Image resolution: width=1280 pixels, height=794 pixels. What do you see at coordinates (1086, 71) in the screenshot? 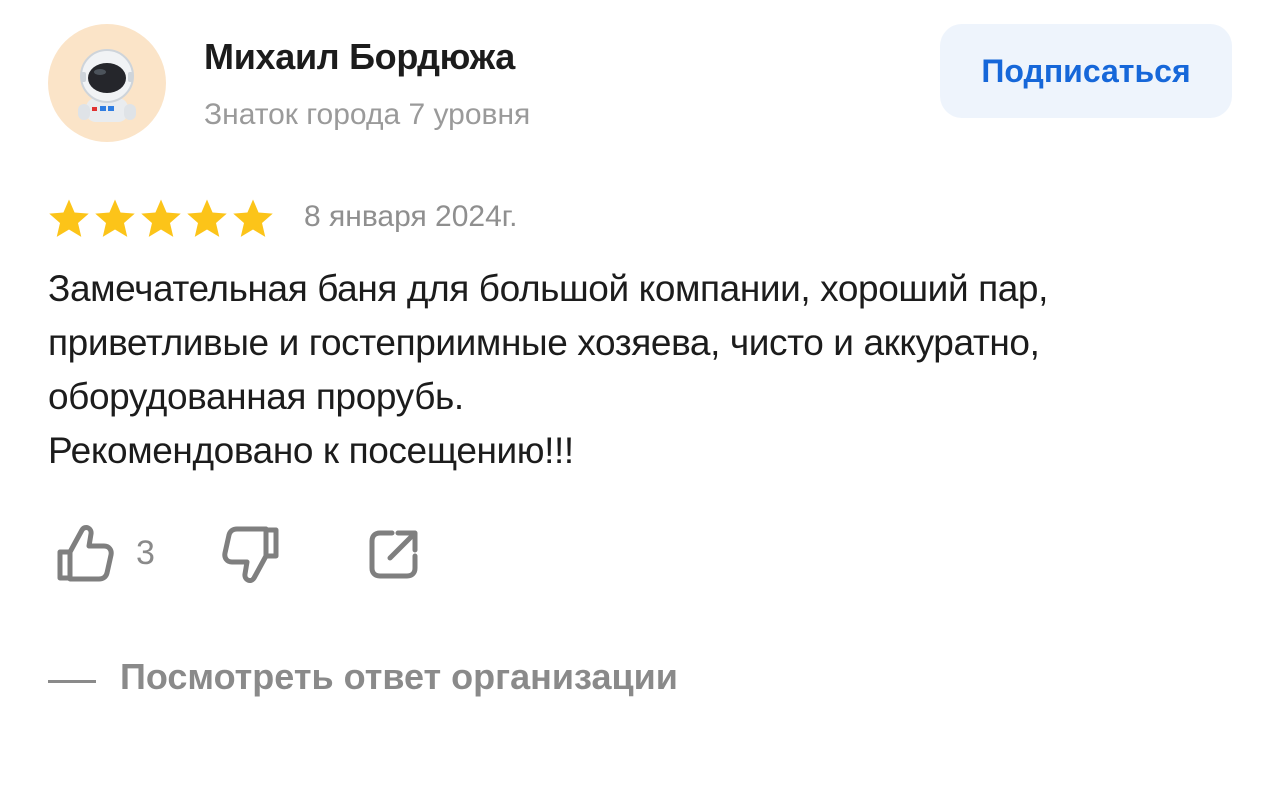
I see `subscribe-button: Подписаться` at bounding box center [1086, 71].